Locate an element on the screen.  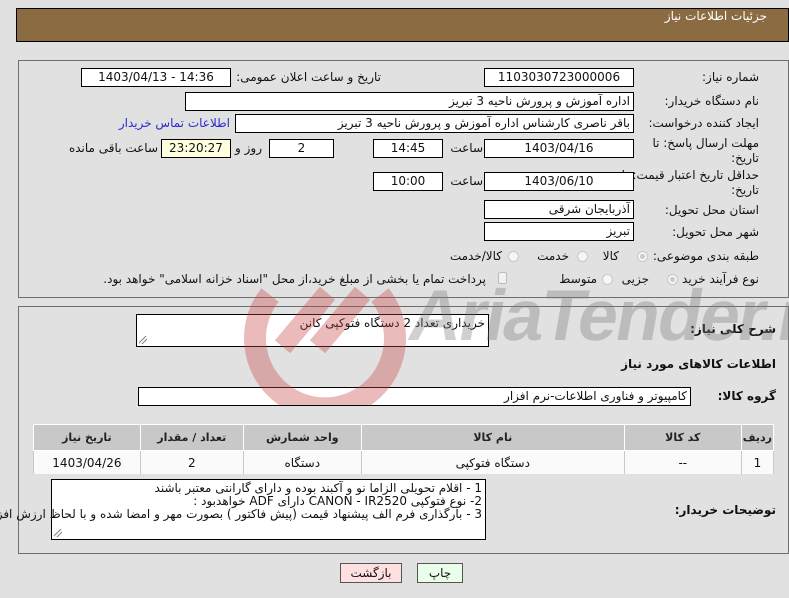
requester-label: ایجاد کننده درخواست: is located at coordinates (703, 123).